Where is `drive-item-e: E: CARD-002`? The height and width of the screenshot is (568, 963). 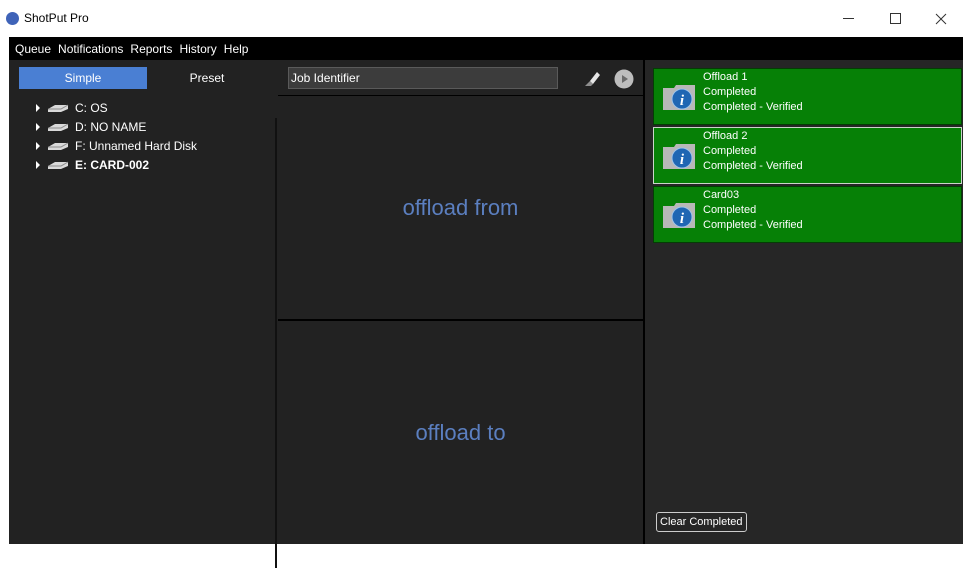
drive-item-e: E: CARD-002 is located at coordinates (139, 164).